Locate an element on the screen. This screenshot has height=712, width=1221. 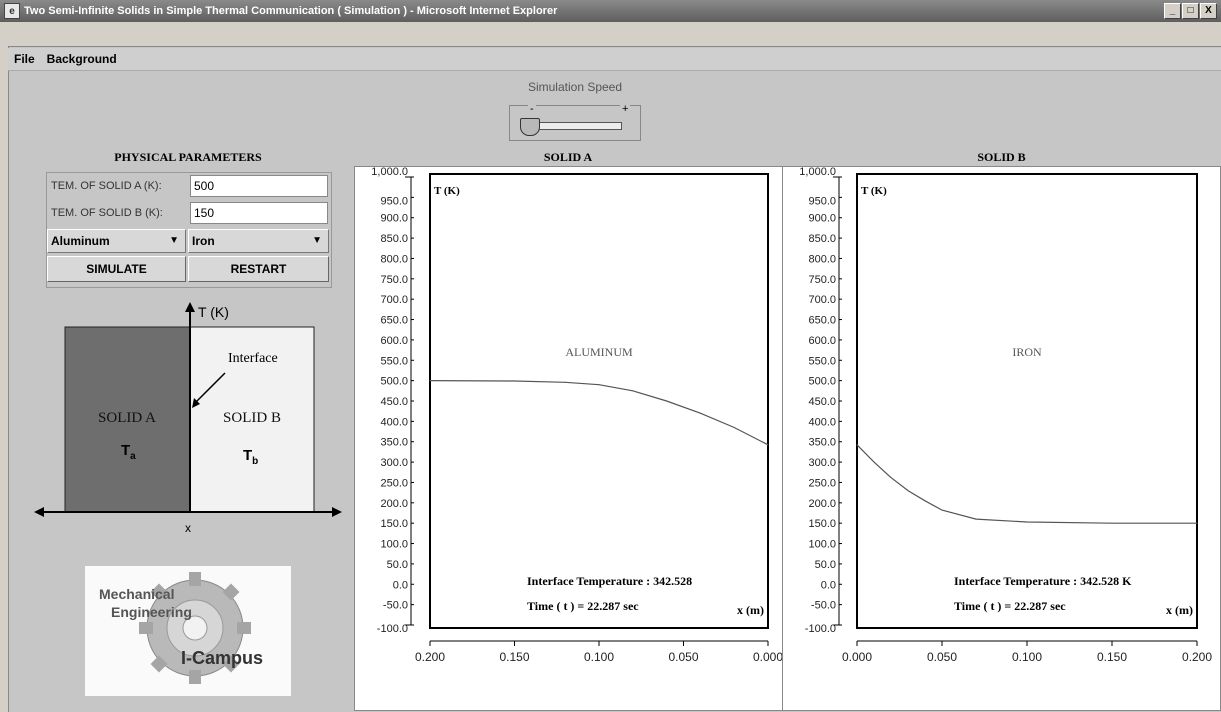
temp-a-row: TEM. OF SOLID A (K): 500 is located at coordinates (188, 186).